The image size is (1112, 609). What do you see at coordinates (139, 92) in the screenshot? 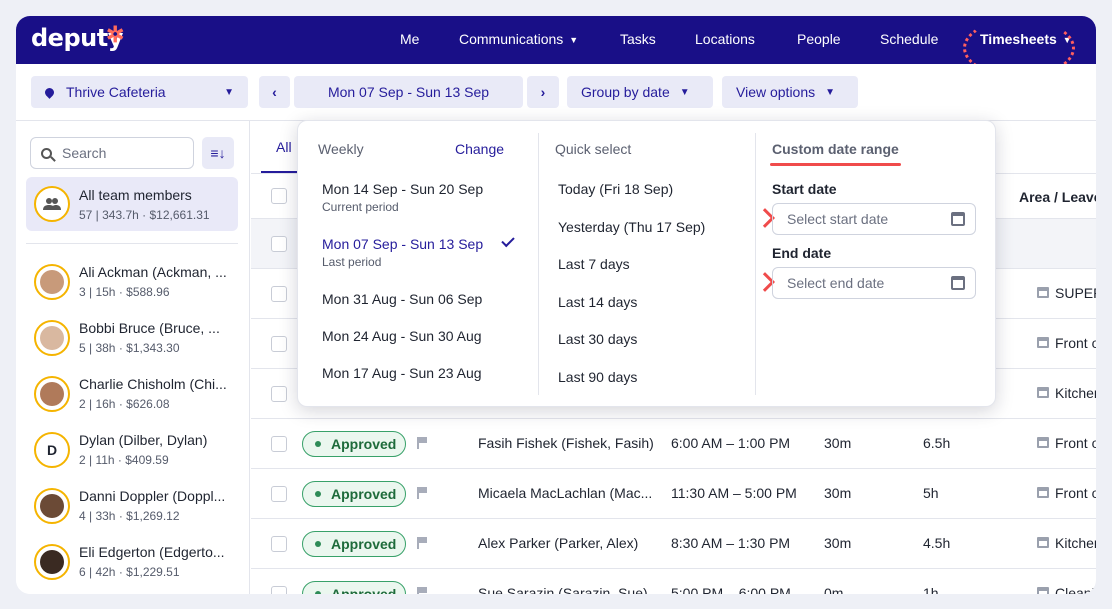
I see `location-select: Thrive Cafeteria ▼` at bounding box center [139, 92].